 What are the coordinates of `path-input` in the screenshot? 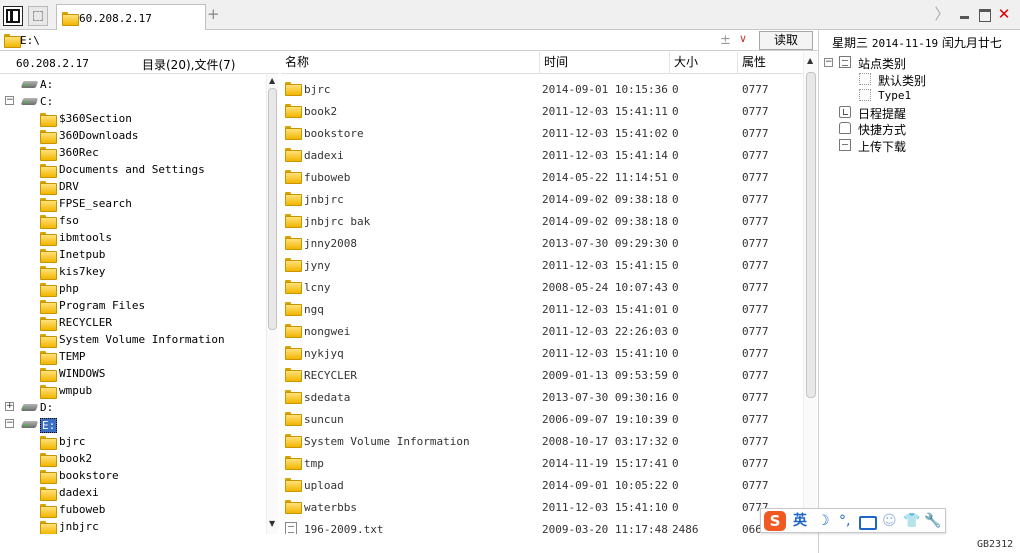 It's located at (388, 40).